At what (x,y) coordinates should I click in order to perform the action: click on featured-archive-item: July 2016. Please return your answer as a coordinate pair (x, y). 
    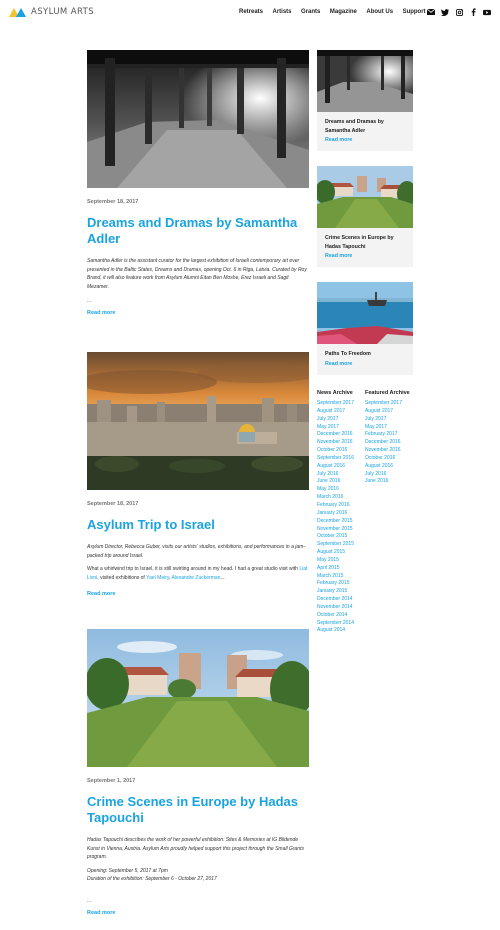
    Looking at the image, I should click on (387, 475).